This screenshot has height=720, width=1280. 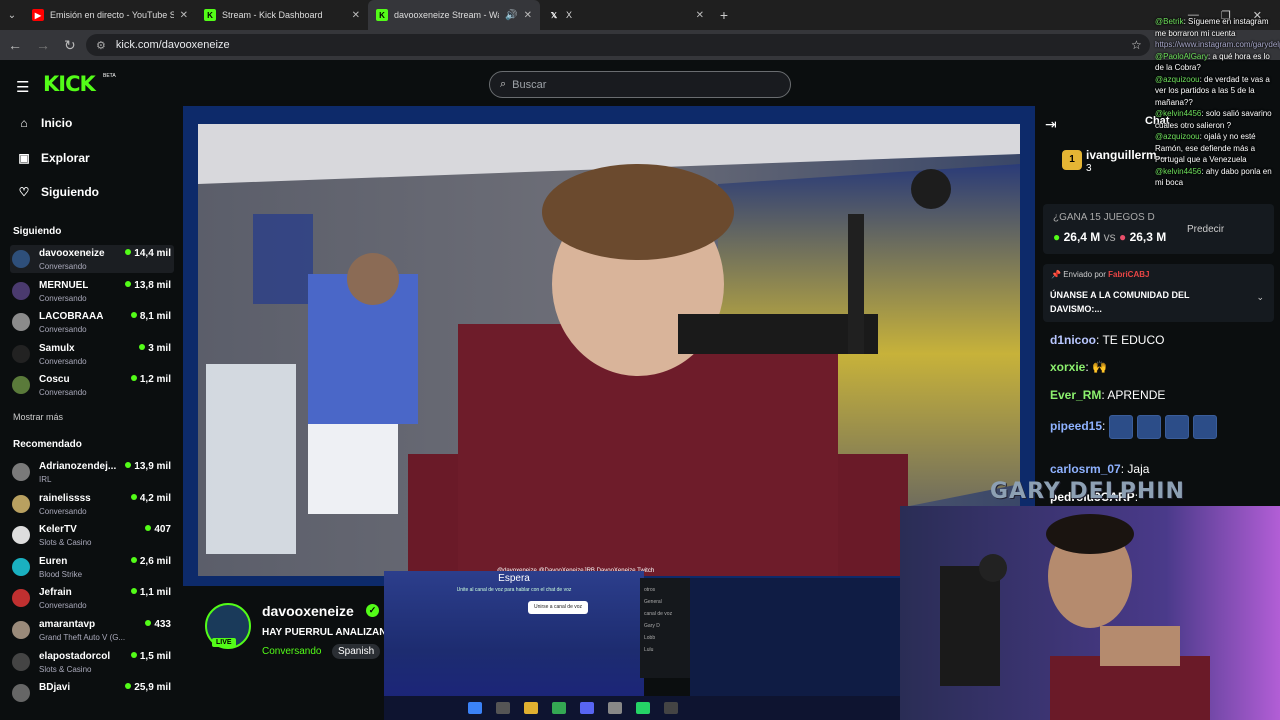 I want to click on channel-category: Conversando, so click(x=63, y=511).